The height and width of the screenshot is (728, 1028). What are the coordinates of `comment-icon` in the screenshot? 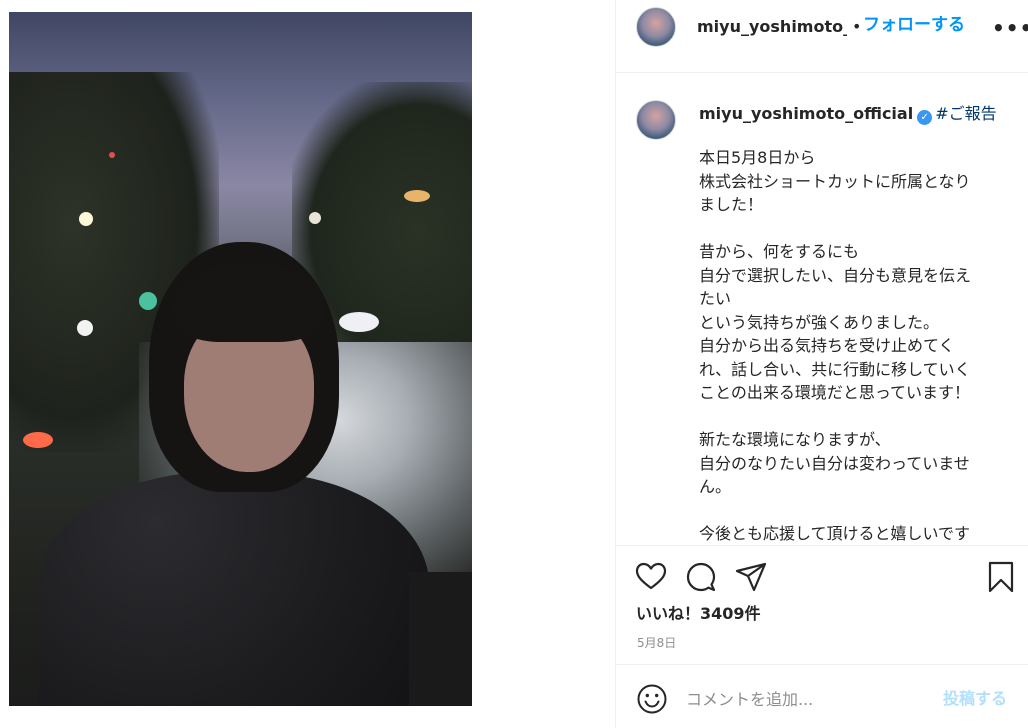 It's located at (701, 577).